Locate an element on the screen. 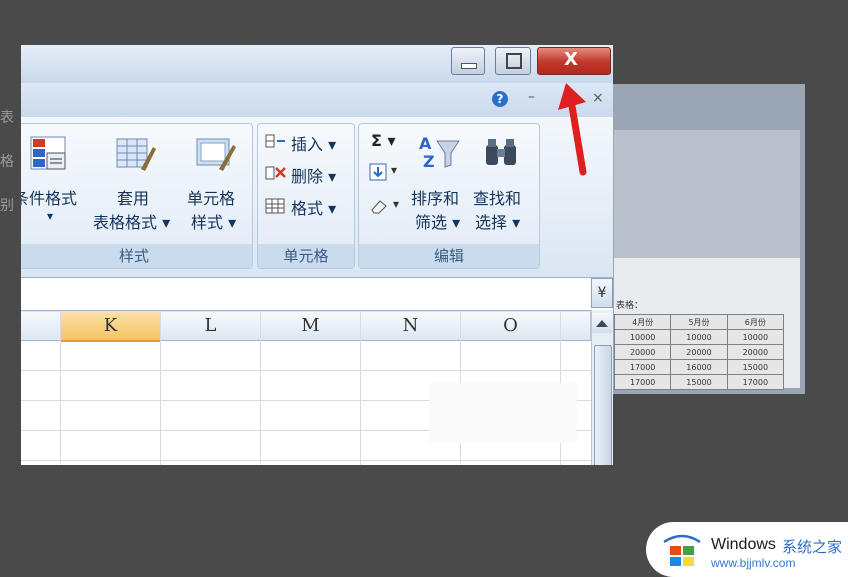 This screenshot has width=848, height=577. formula-bar is located at coordinates (317, 294).